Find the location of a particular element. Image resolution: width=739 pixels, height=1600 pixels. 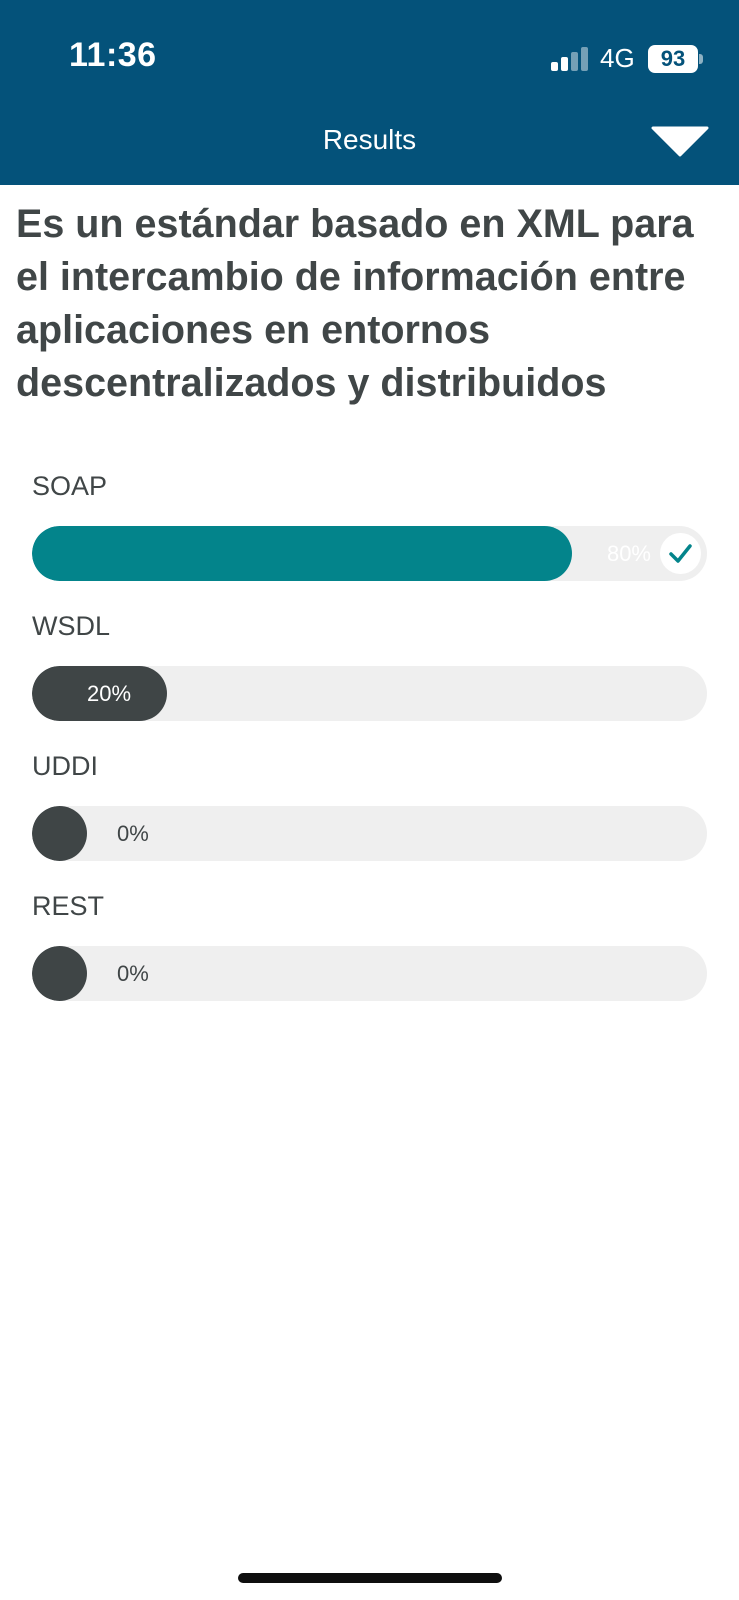

dropdown-toggle-button is located at coordinates (680, 143).